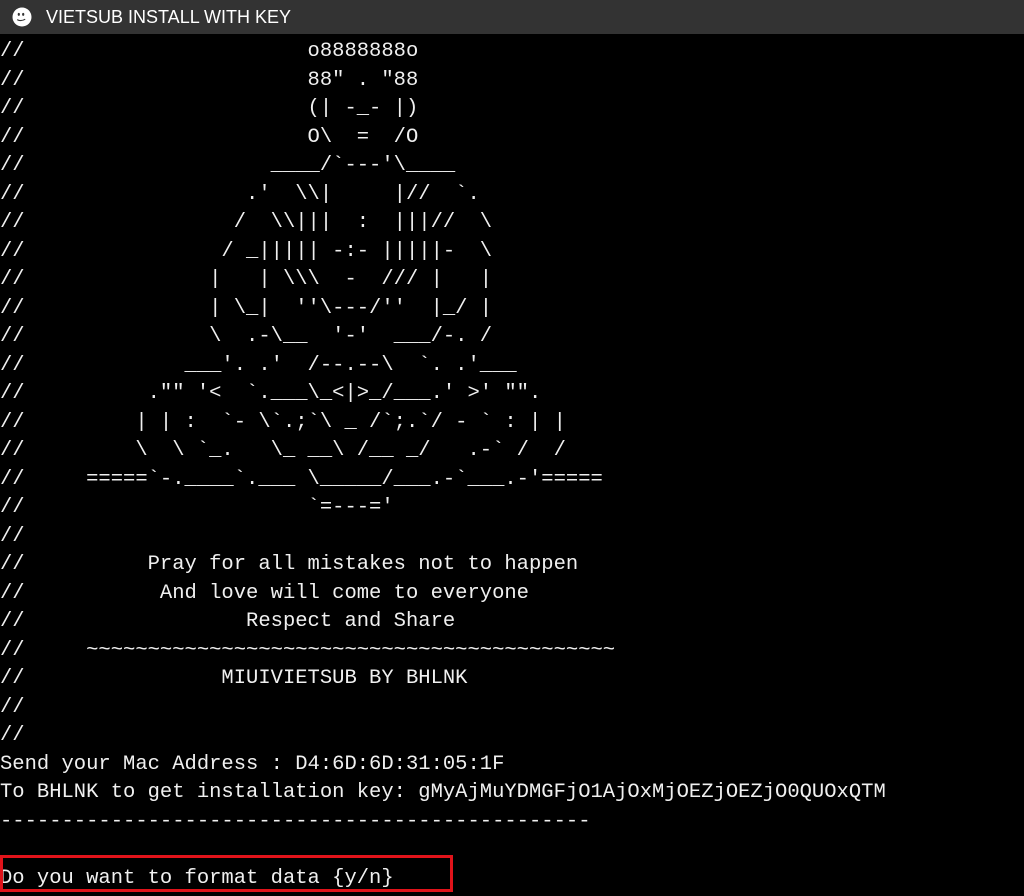  What do you see at coordinates (264, 593) in the screenshot?
I see `prayer-line: // And love will come to everyone` at bounding box center [264, 593].